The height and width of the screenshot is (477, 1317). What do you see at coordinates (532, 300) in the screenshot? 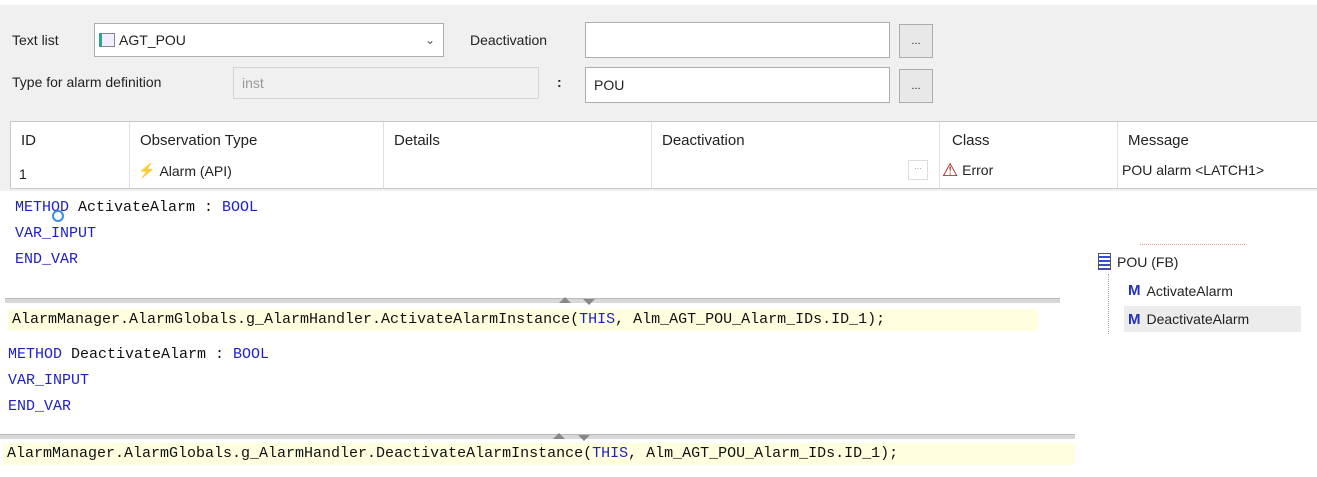
I see `method1-splitter` at bounding box center [532, 300].